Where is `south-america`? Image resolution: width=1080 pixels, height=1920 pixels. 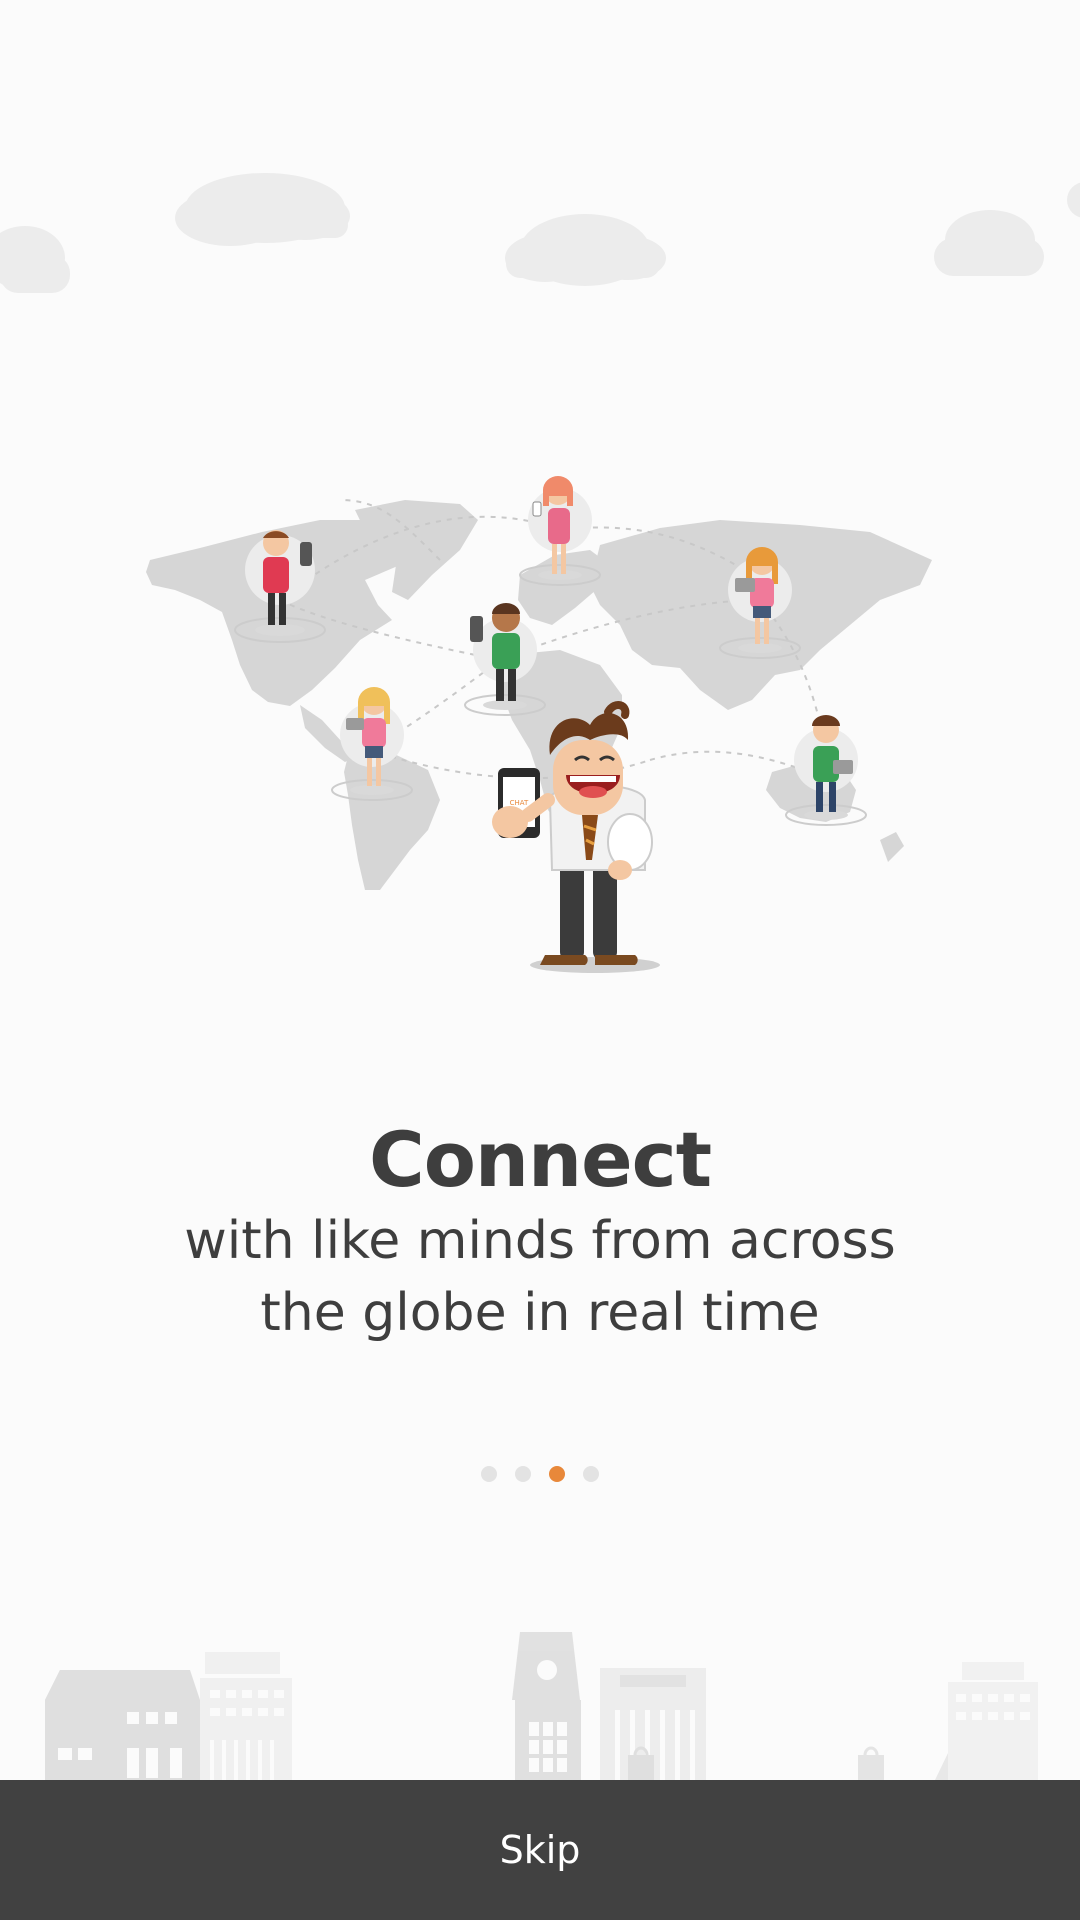
south-america is located at coordinates (392, 819).